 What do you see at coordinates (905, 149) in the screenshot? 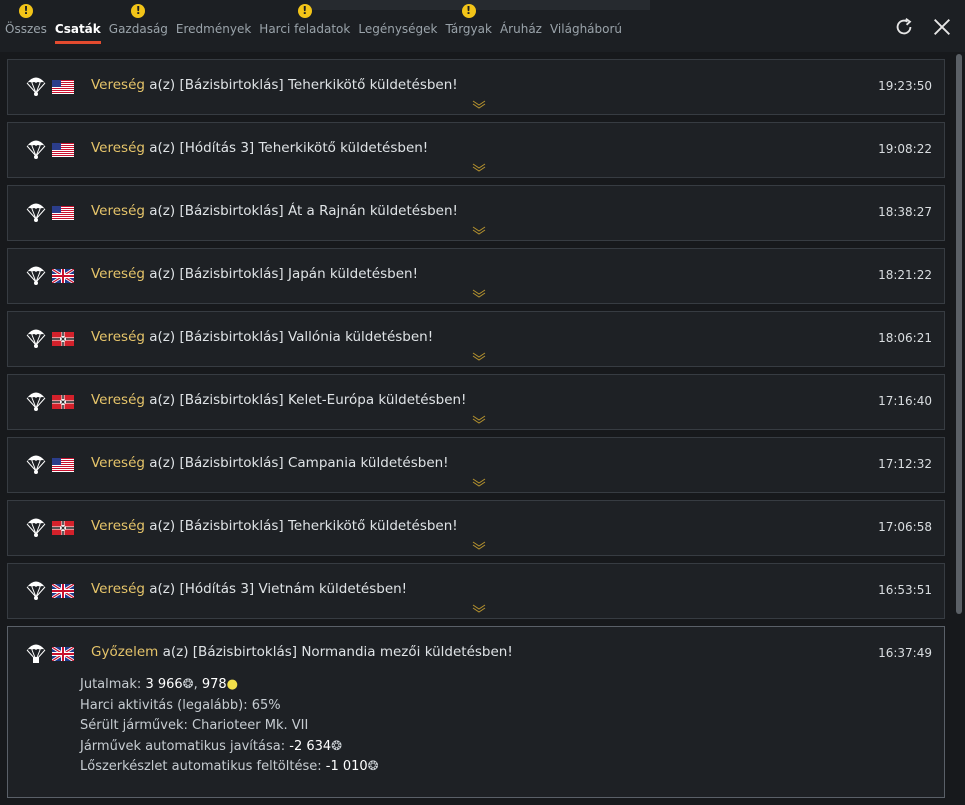
I see `battle-time: 19:08:22` at bounding box center [905, 149].